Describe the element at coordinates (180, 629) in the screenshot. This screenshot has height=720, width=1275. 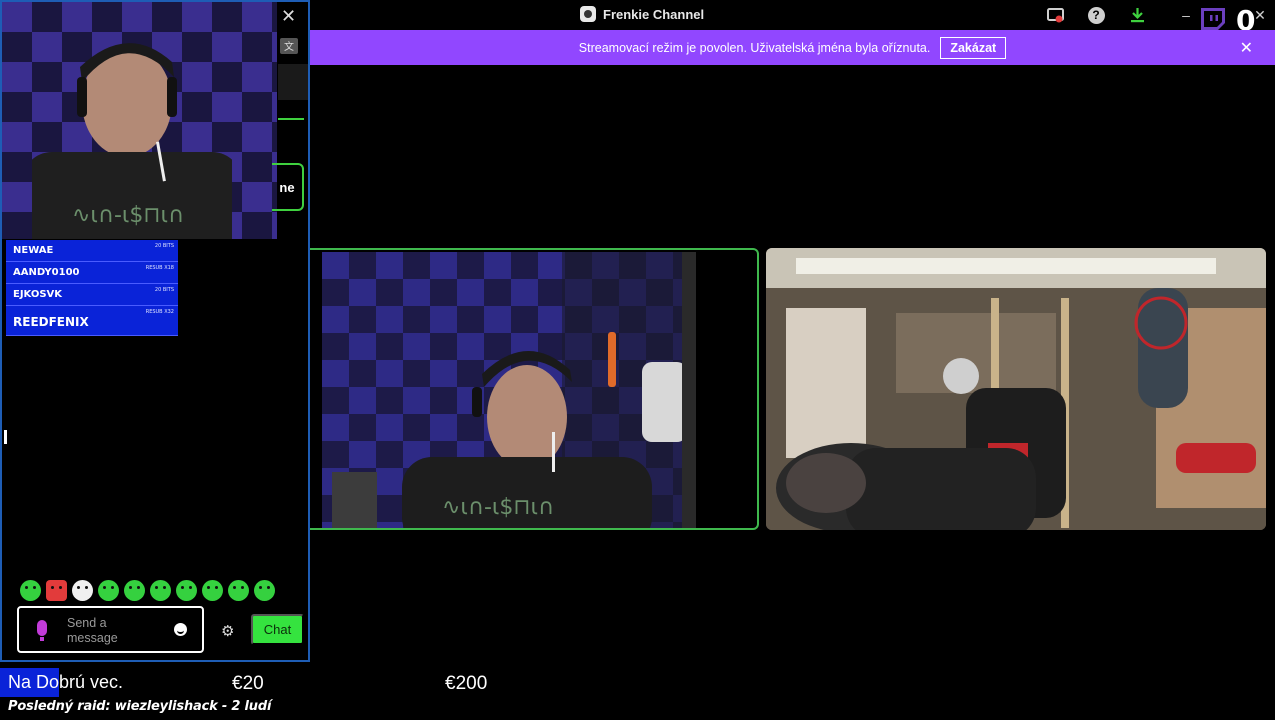
I see `emoji-icon` at that location.